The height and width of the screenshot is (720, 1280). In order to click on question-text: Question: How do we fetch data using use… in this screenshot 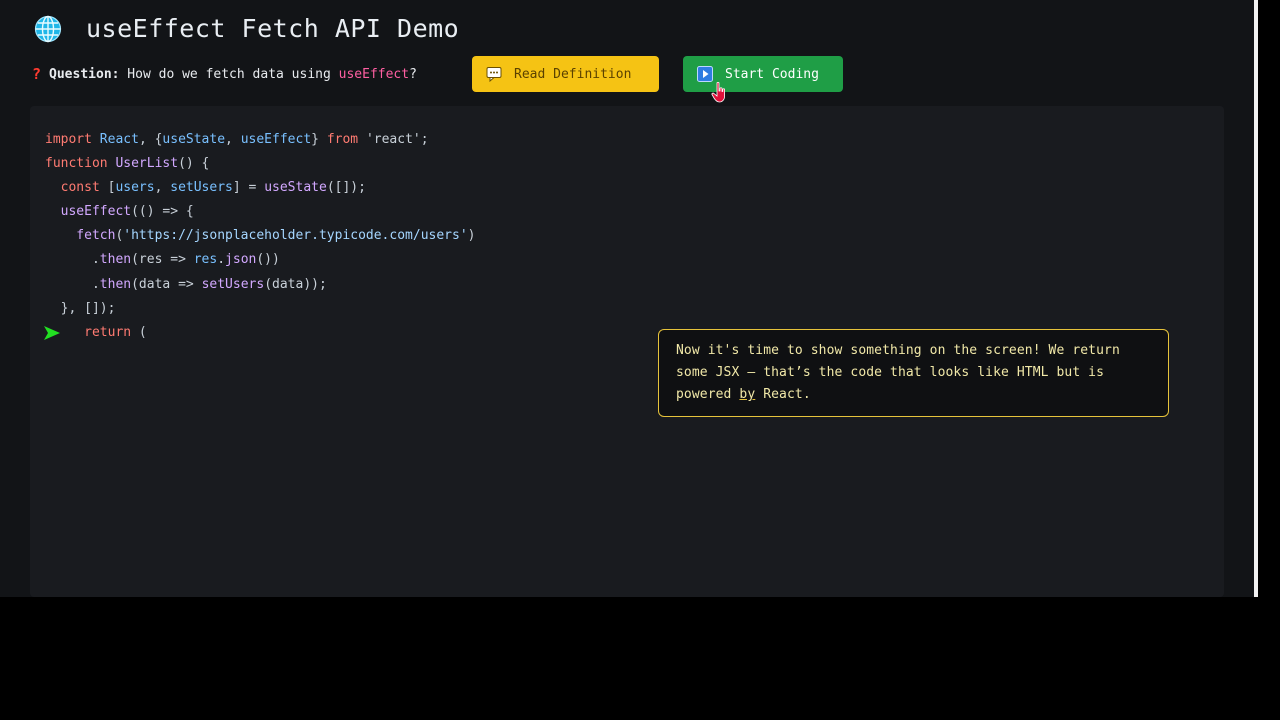, I will do `click(233, 74)`.